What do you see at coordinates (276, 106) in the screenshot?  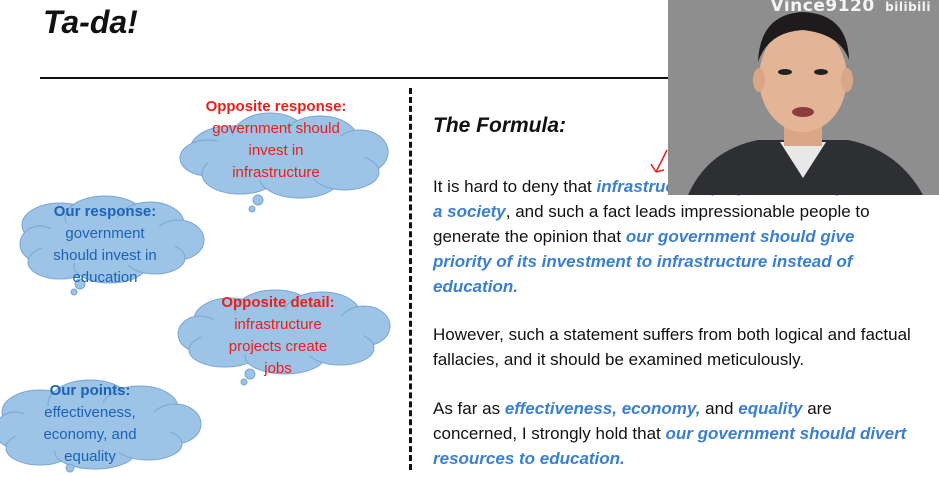 I see `opposite-response-heading: Opposite response:` at bounding box center [276, 106].